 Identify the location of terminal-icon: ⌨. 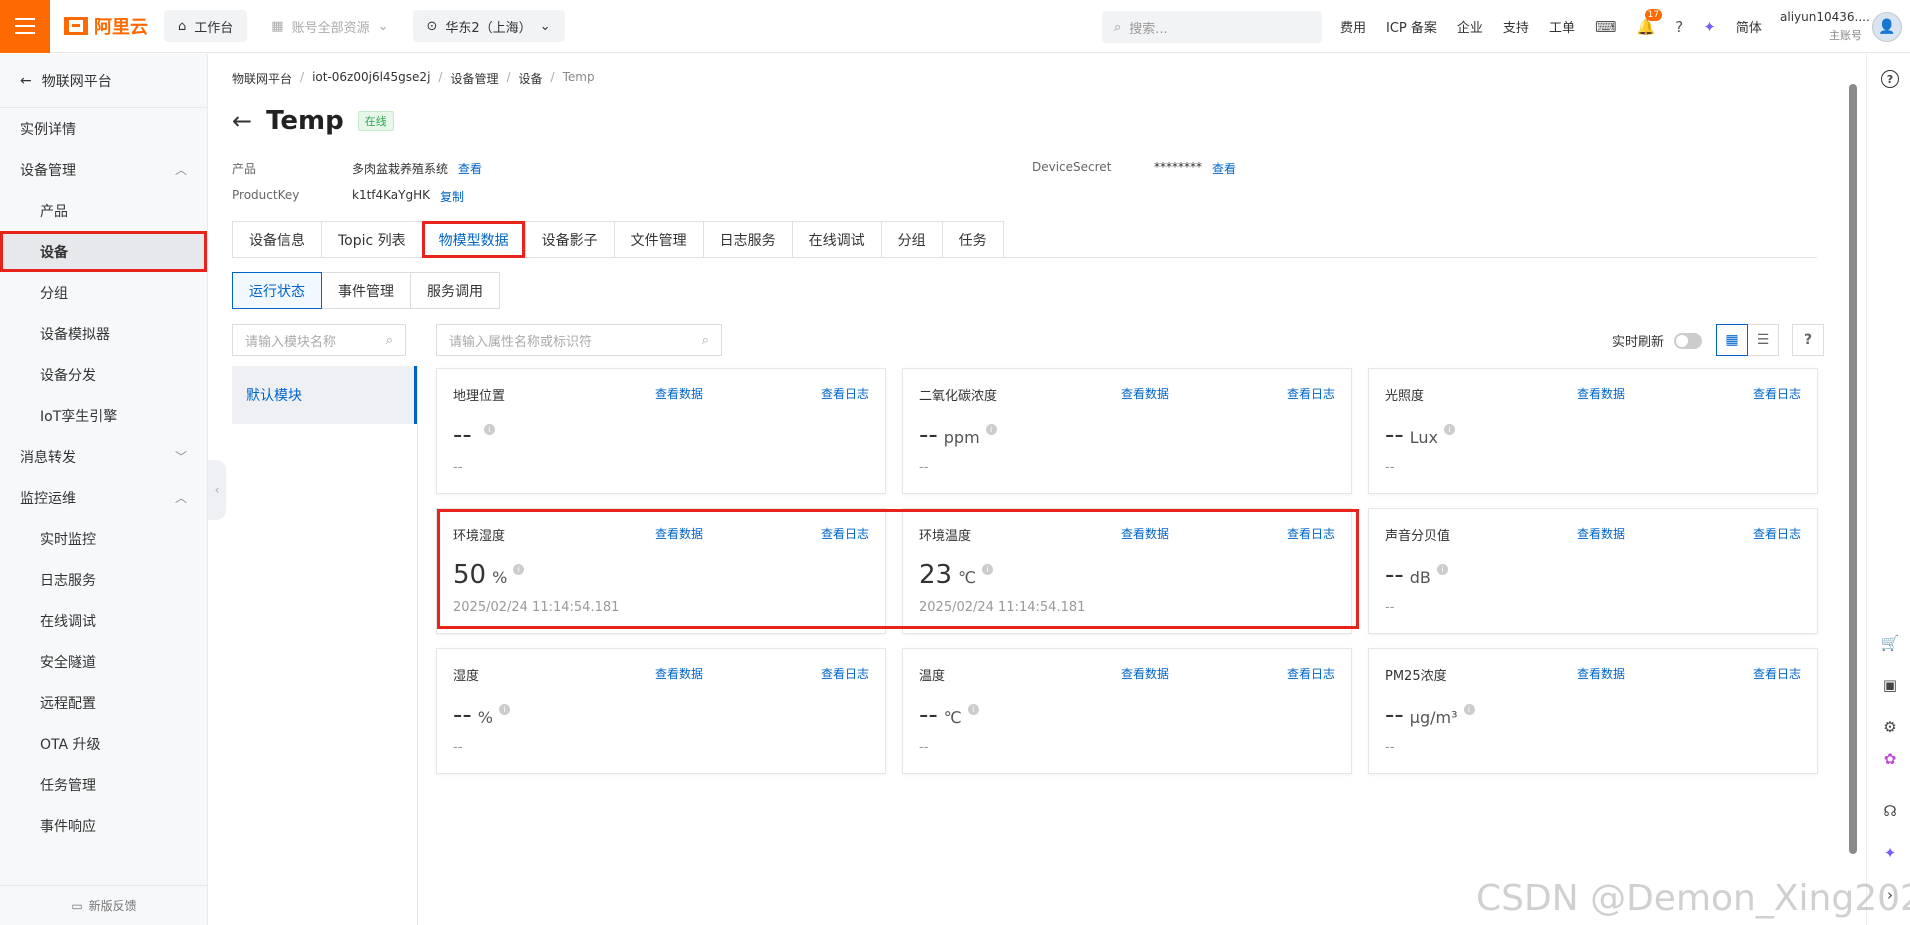
(1606, 27).